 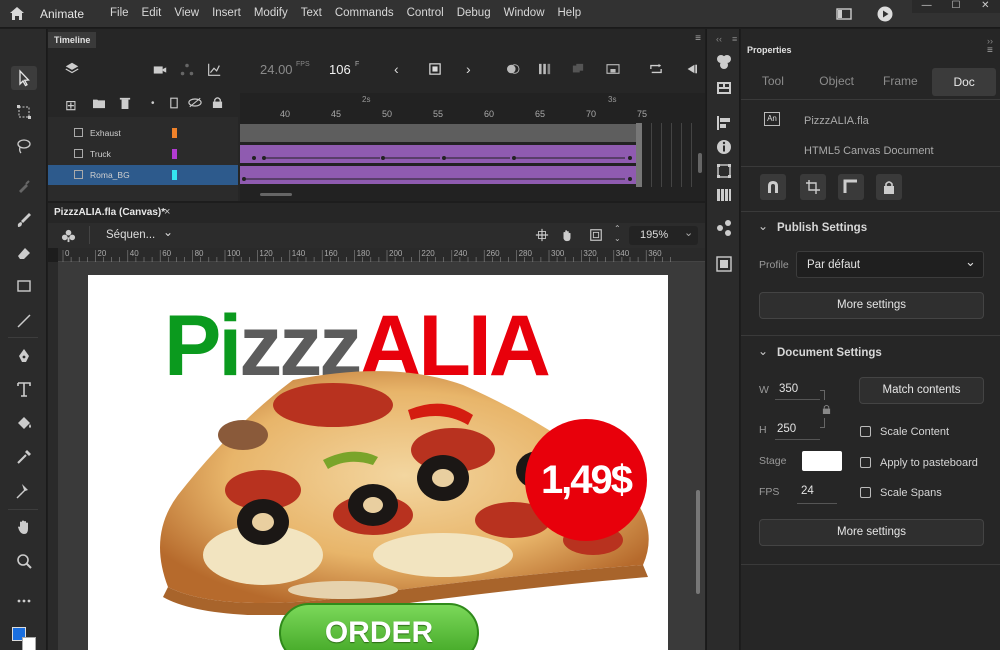 What do you see at coordinates (100, 154) in the screenshot?
I see `layer-name: Truck` at bounding box center [100, 154].